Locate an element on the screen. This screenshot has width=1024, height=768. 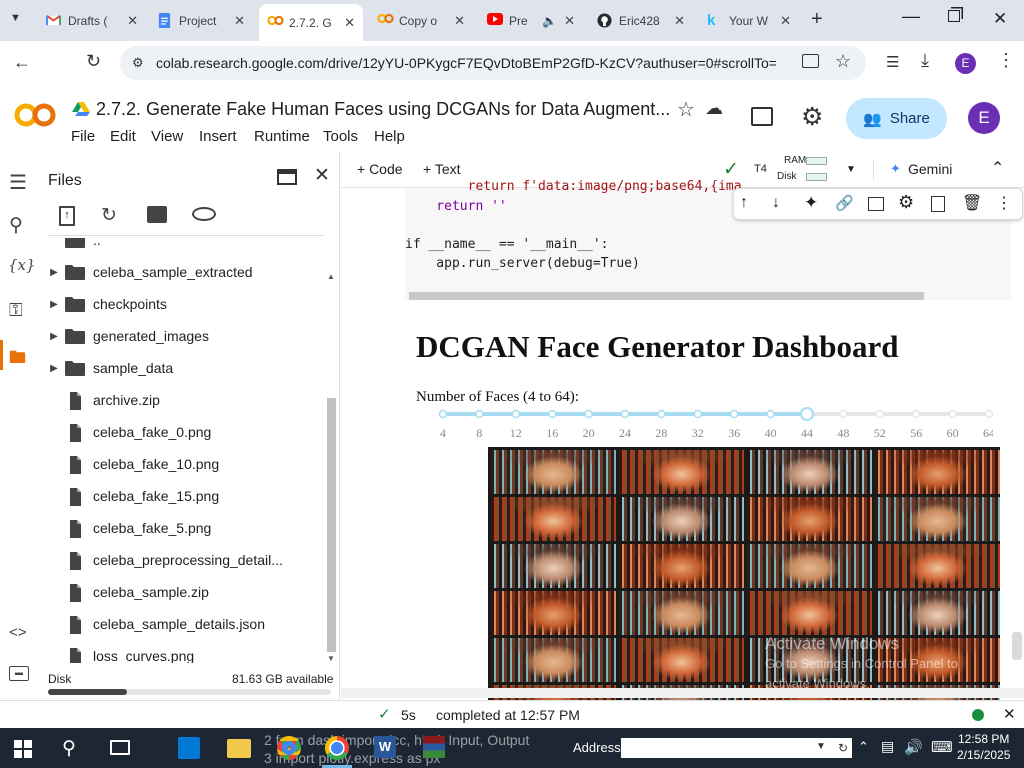
close-panel-icon: ✕ is located at coordinates (322, 175).